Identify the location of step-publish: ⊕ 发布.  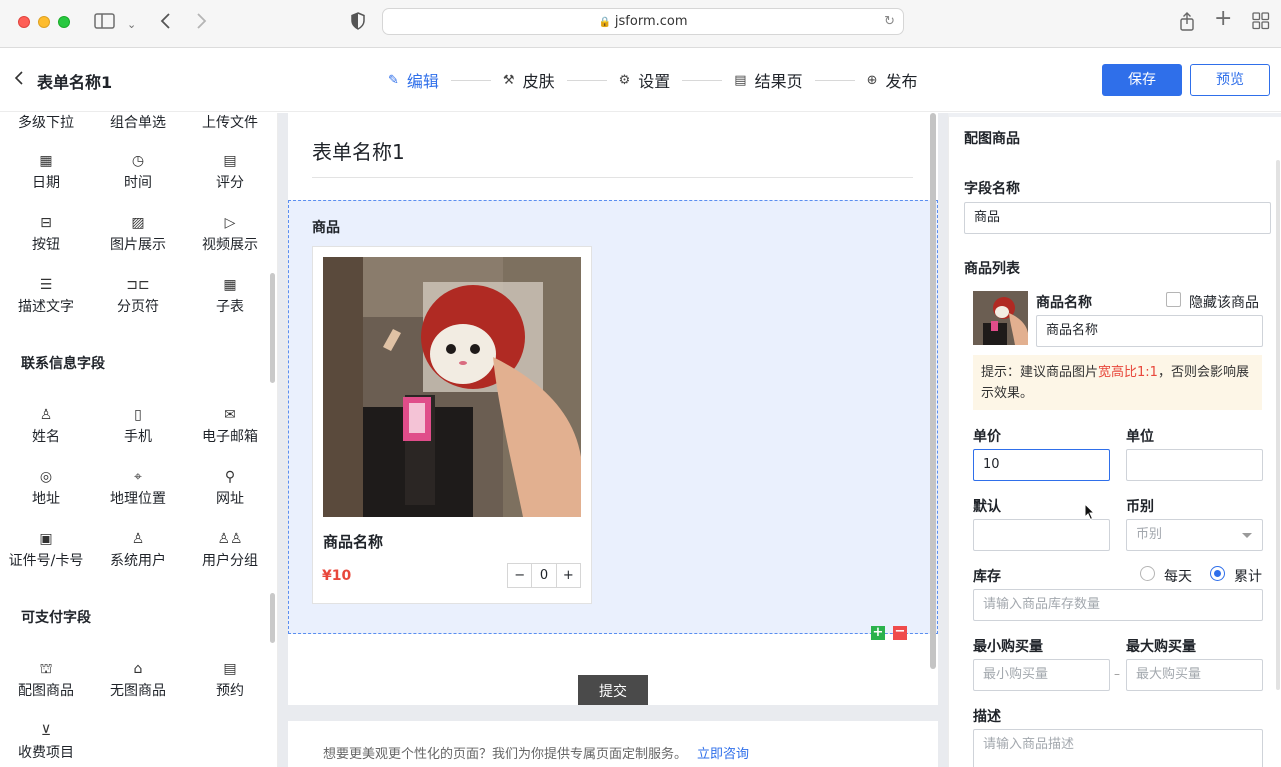
(892, 80).